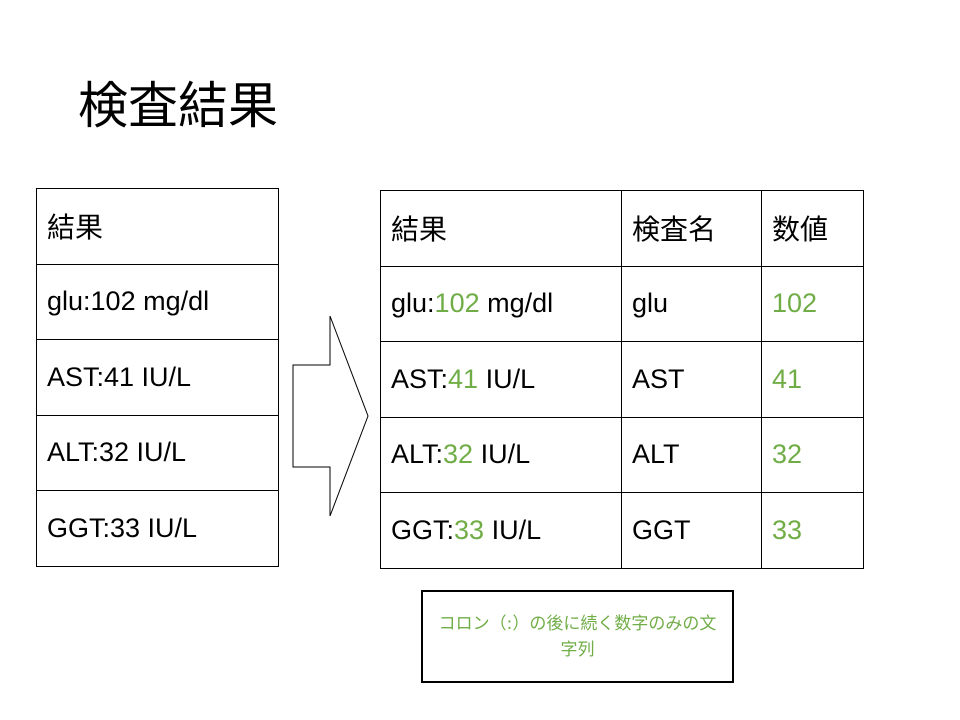  Describe the element at coordinates (691, 379) in the screenshot. I see `test-name-cell: AST` at that location.